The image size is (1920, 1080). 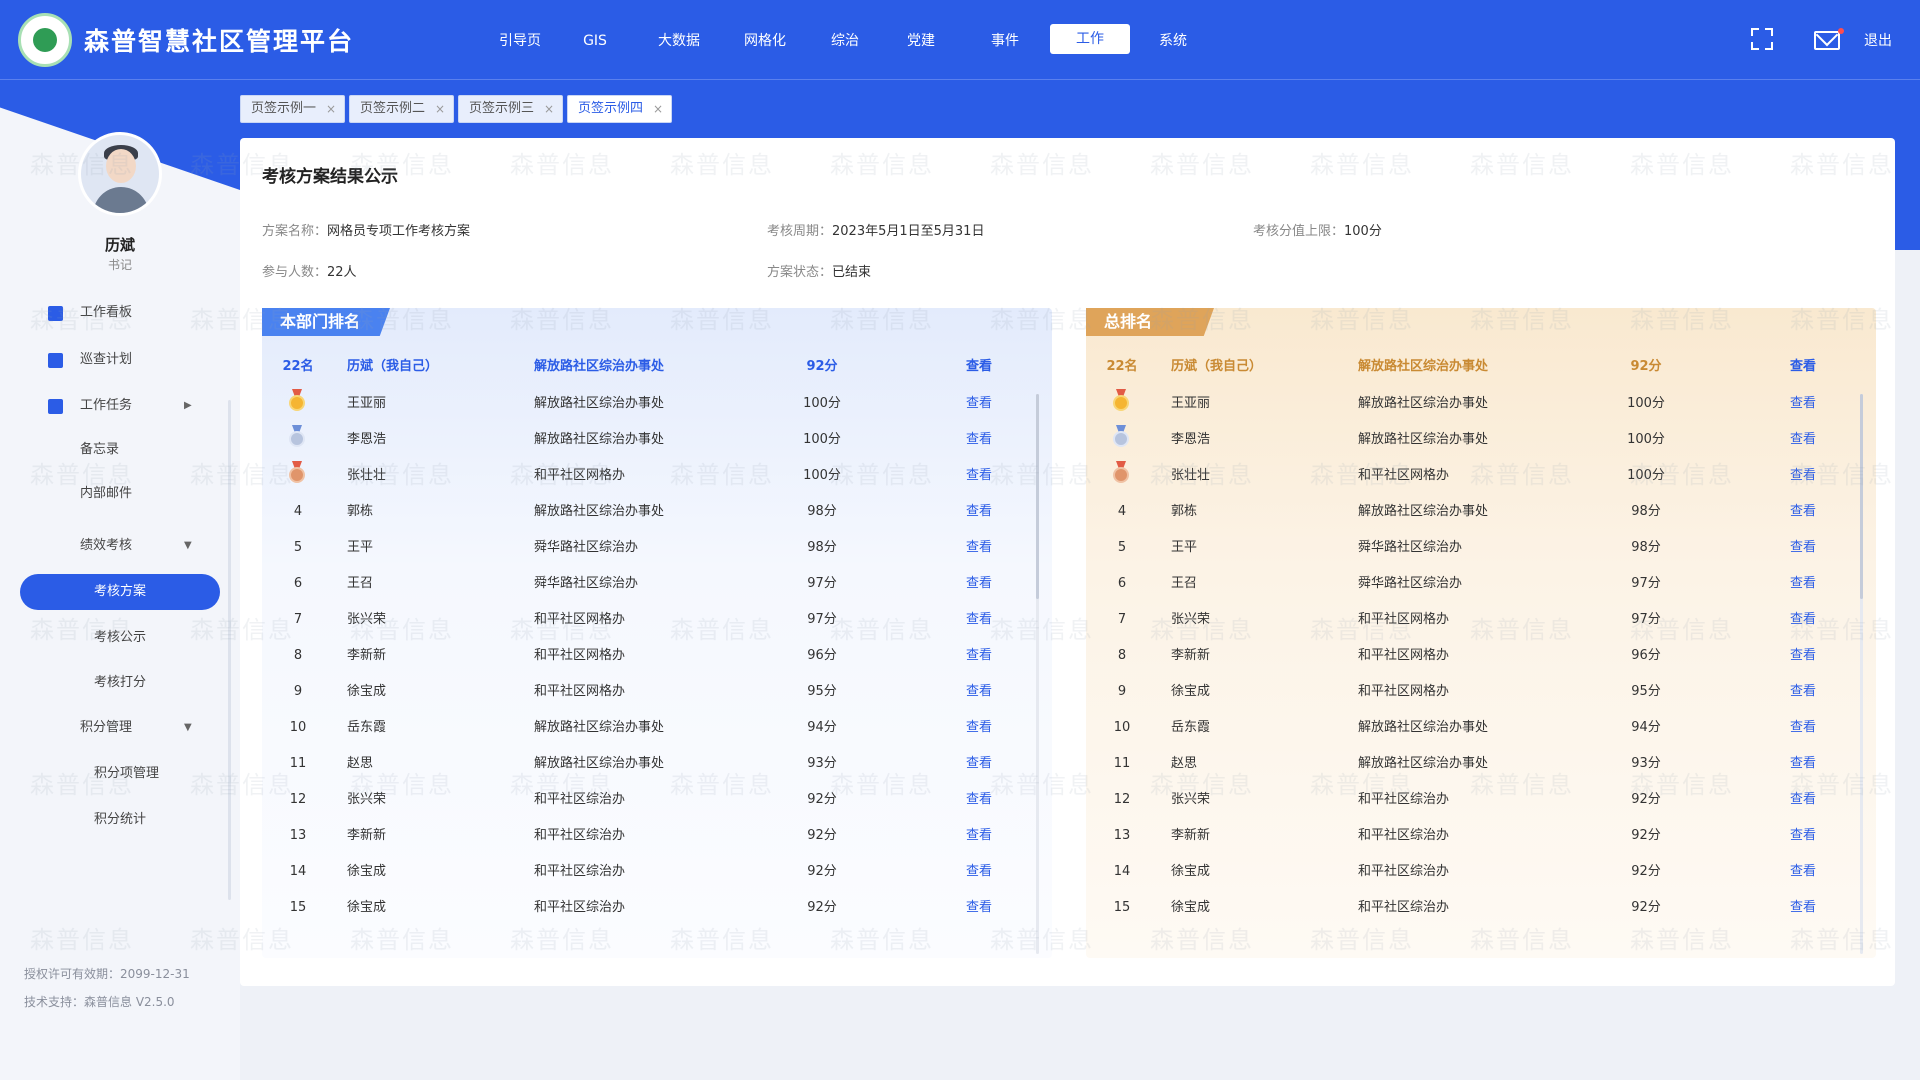 I want to click on sidebar-item-9: 积分管理 ▼, so click(x=120, y=728).